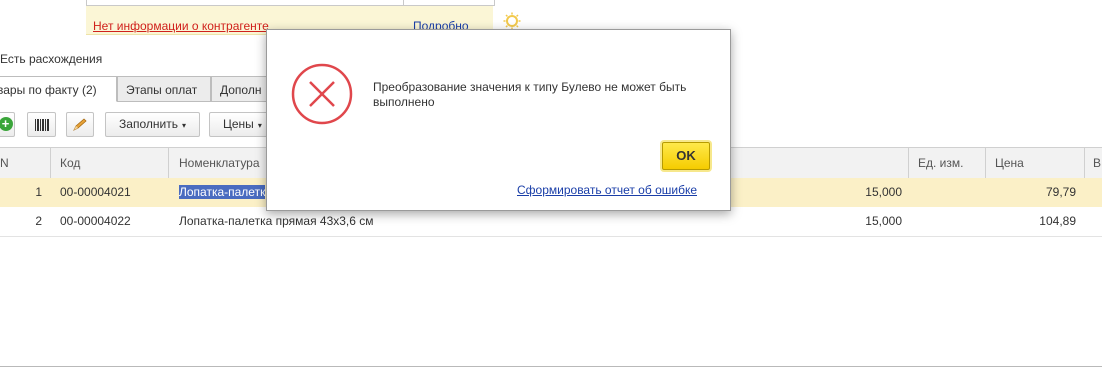  Describe the element at coordinates (4, 163) in the screenshot. I see `column-header-n: N` at that location.